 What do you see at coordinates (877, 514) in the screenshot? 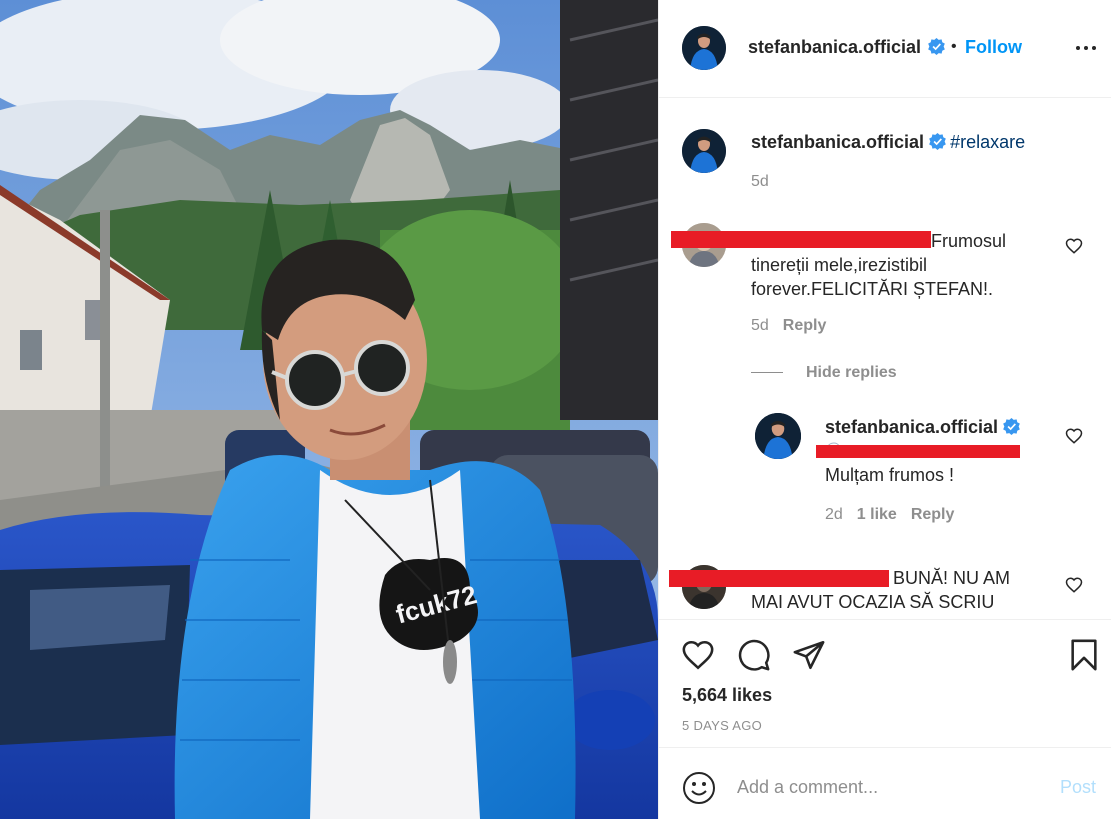
I see `reply-likes: 1 like` at bounding box center [877, 514].